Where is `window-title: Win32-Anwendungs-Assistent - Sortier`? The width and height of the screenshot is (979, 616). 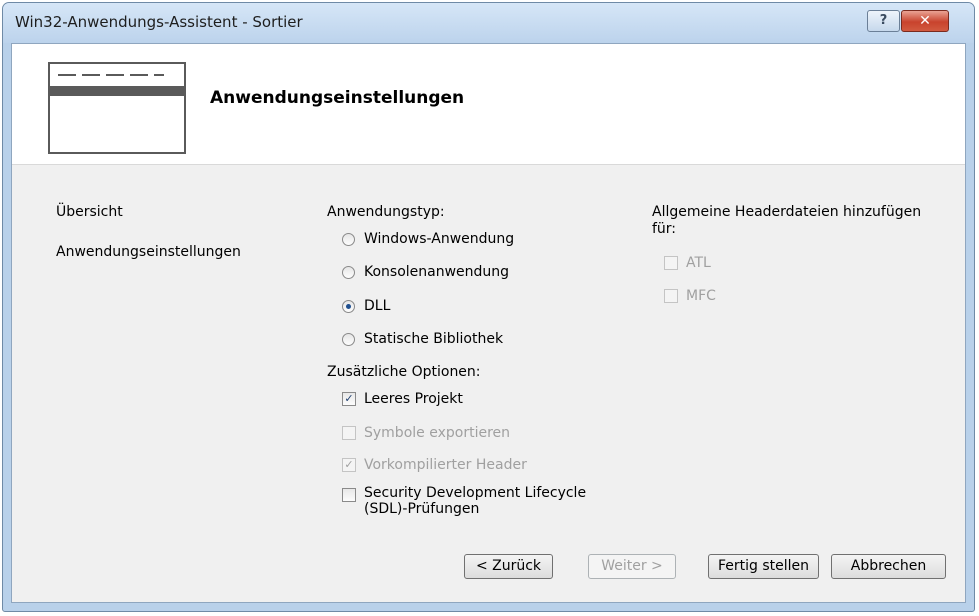 window-title: Win32-Anwendungs-Assistent - Sortier is located at coordinates (159, 22).